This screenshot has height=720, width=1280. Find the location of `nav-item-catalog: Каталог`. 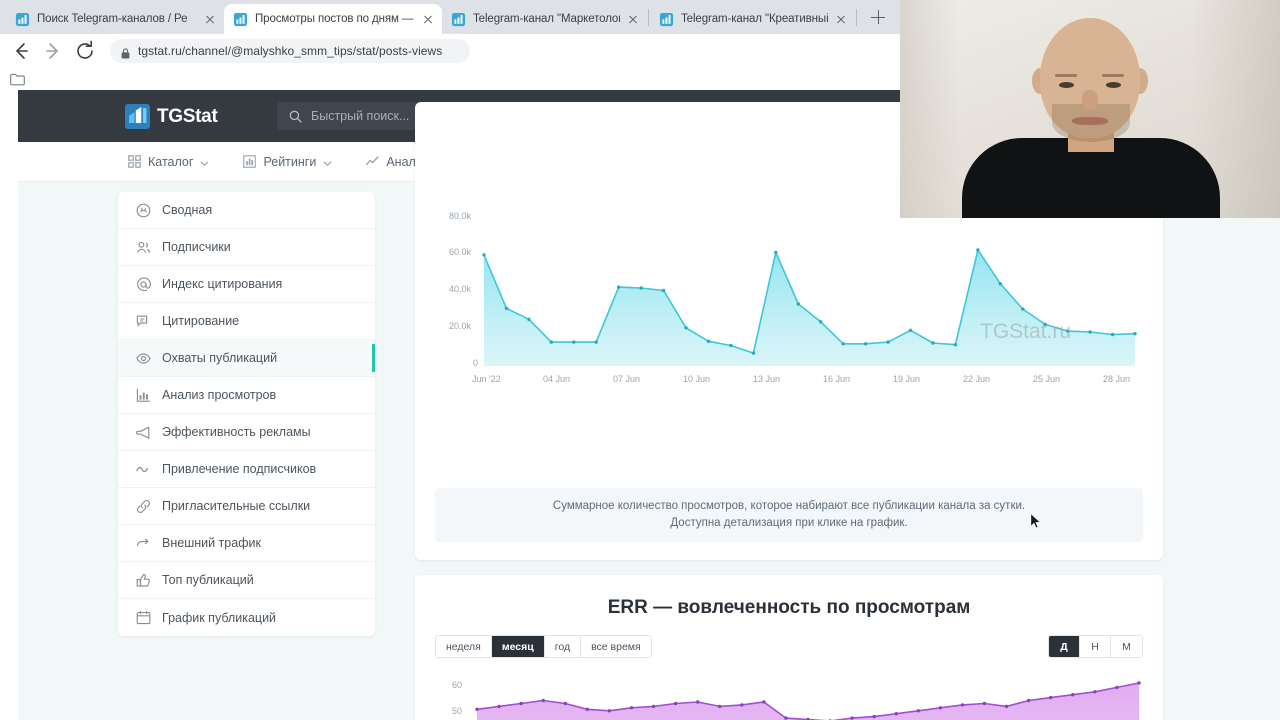

nav-item-catalog: Каталог is located at coordinates (168, 162).